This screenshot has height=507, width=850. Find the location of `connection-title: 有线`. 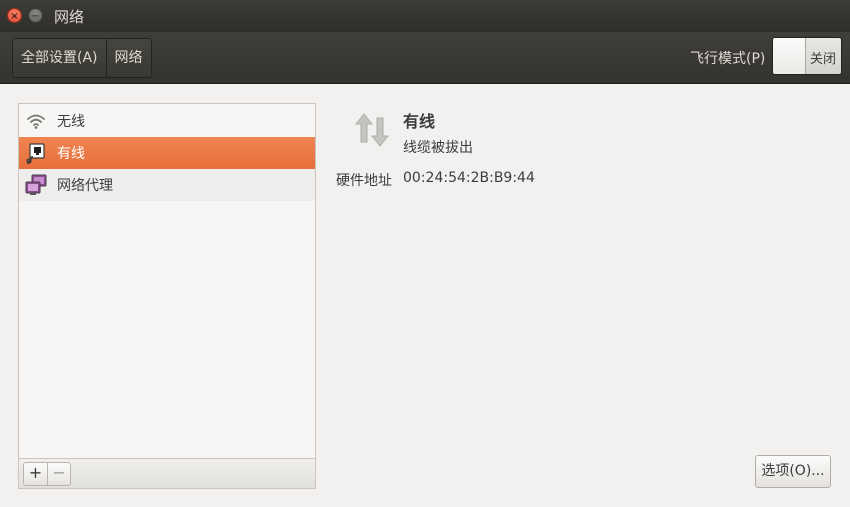

connection-title: 有线 is located at coordinates (419, 121).